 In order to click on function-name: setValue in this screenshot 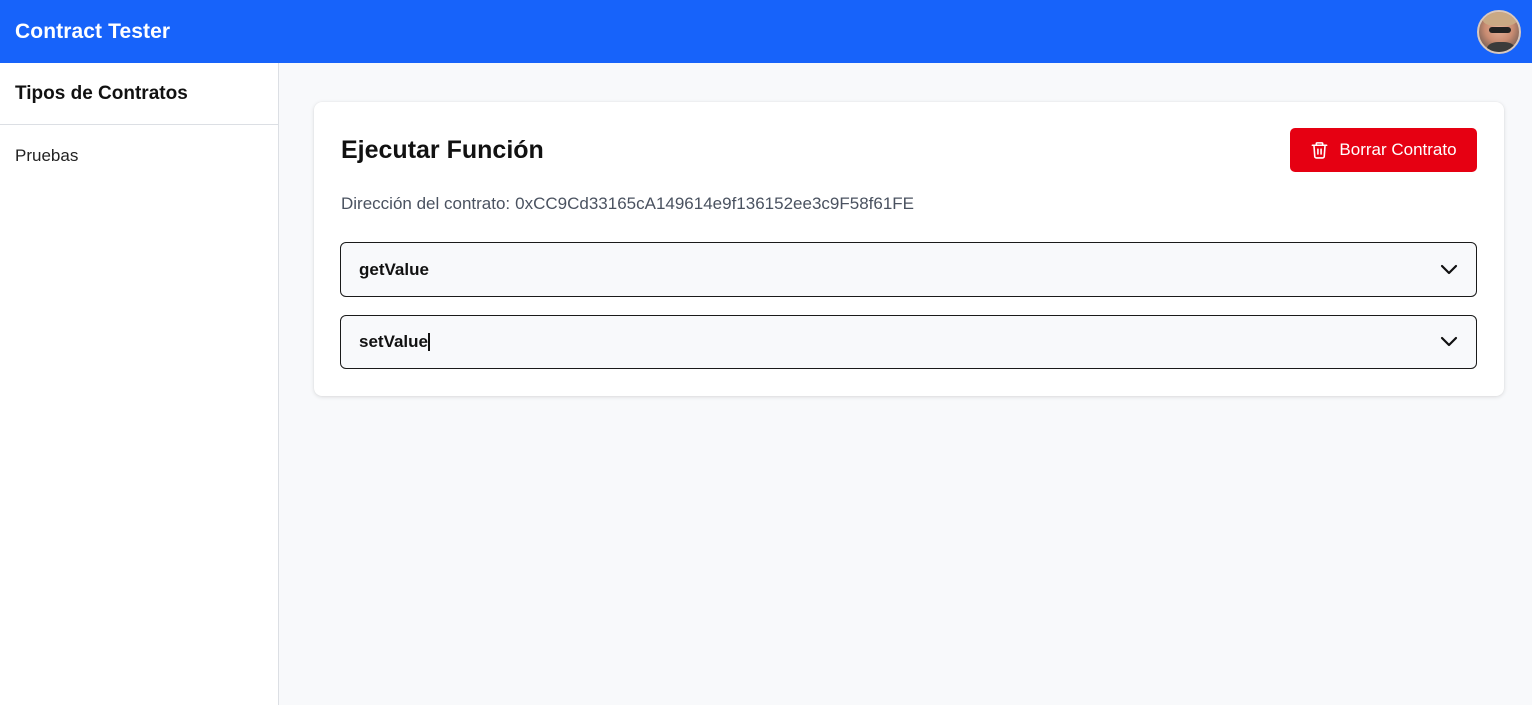, I will do `click(393, 341)`.